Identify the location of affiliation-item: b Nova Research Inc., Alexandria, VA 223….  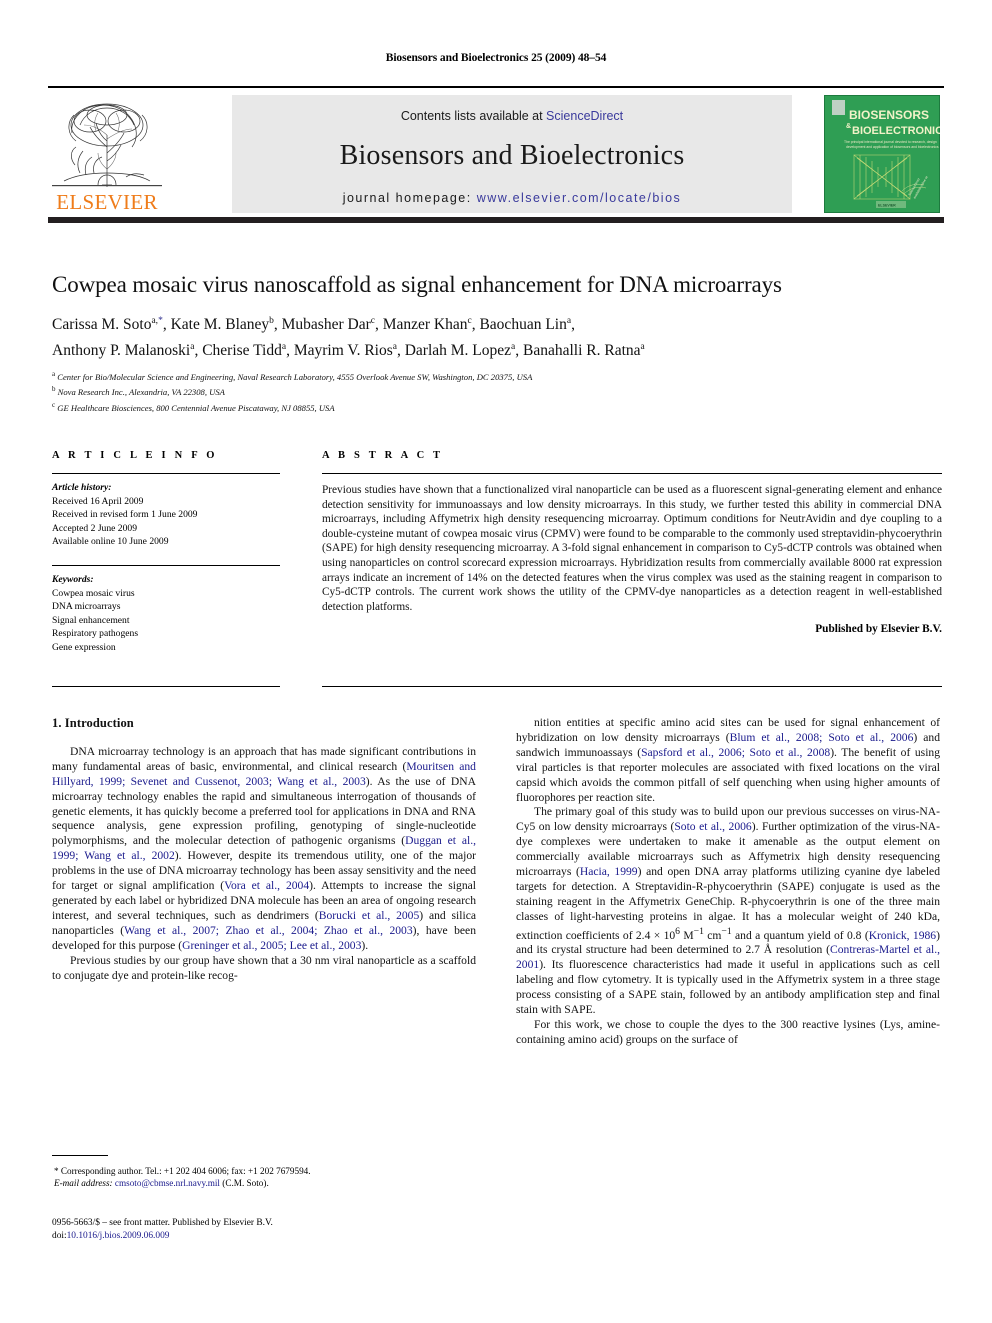
(138, 391).